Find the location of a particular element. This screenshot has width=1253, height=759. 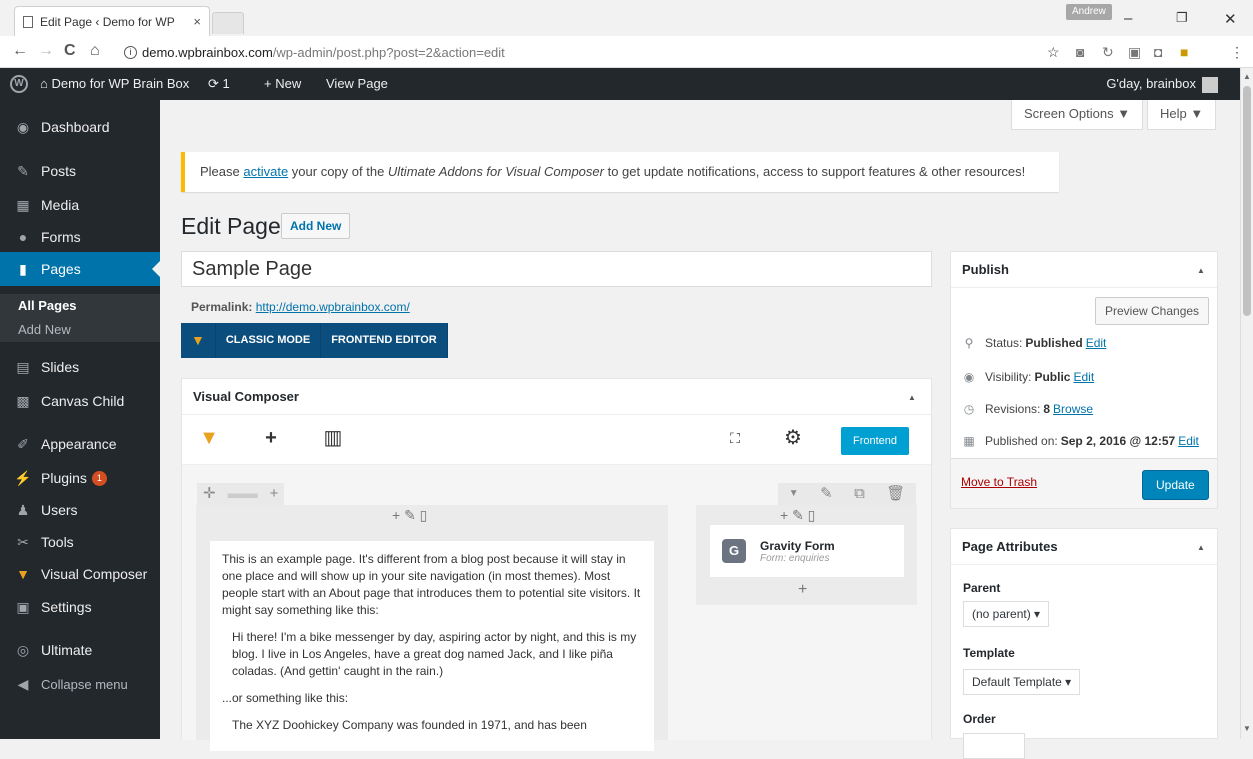

browse-revisions-link: Browse is located at coordinates (1073, 409).